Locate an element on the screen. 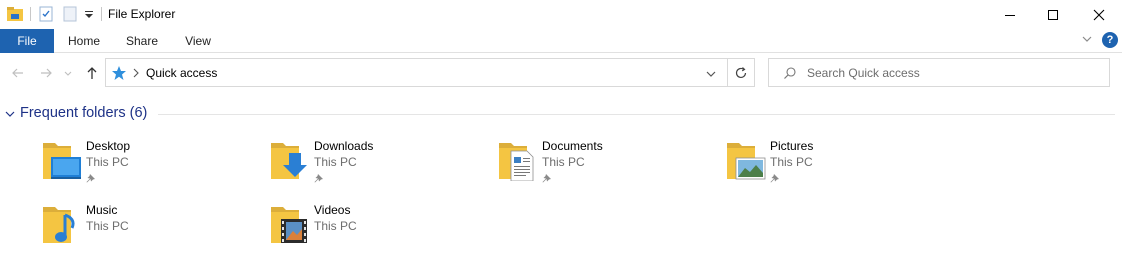 The image size is (1122, 270). refresh-button is located at coordinates (741, 72).